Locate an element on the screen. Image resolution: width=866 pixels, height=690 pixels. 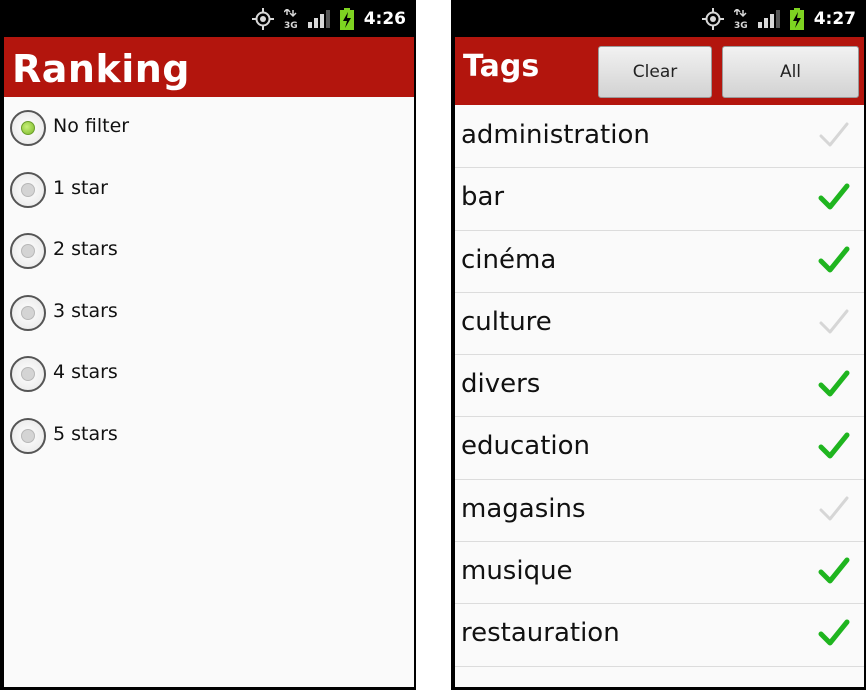
all-button: All is located at coordinates (790, 72).